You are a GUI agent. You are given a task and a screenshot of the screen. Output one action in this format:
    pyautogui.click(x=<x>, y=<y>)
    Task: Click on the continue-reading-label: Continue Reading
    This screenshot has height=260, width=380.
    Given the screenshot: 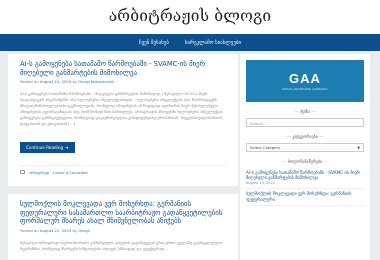 What is the action you would take?
    pyautogui.click(x=45, y=147)
    